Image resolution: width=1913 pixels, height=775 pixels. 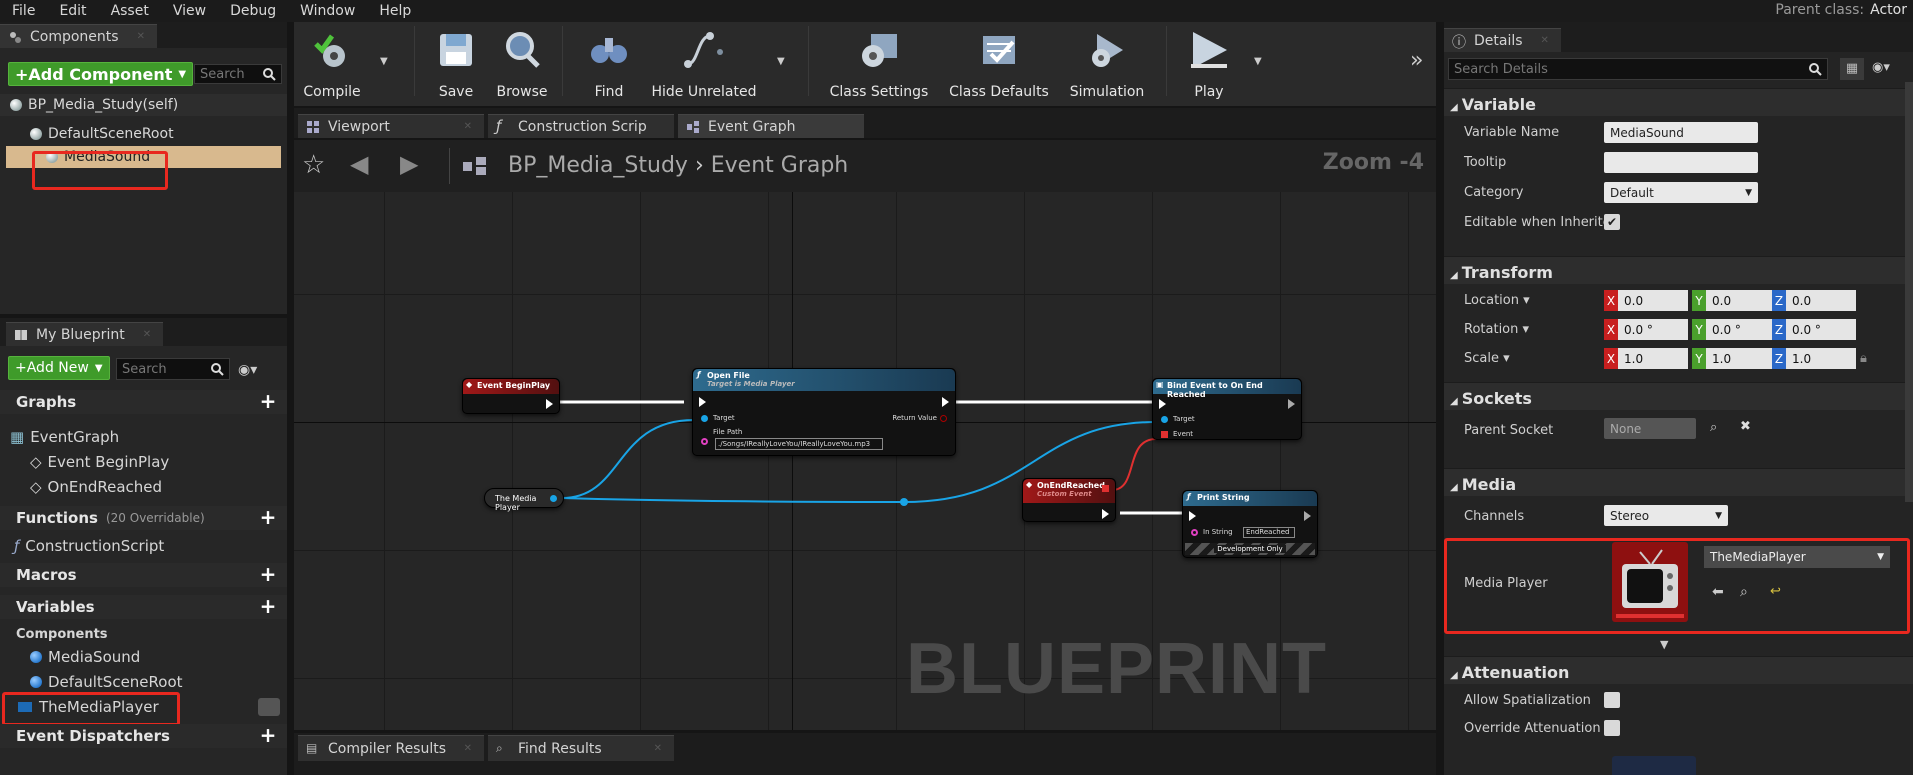 What do you see at coordinates (1646, 300) in the screenshot?
I see `location-x: X 0.0` at bounding box center [1646, 300].